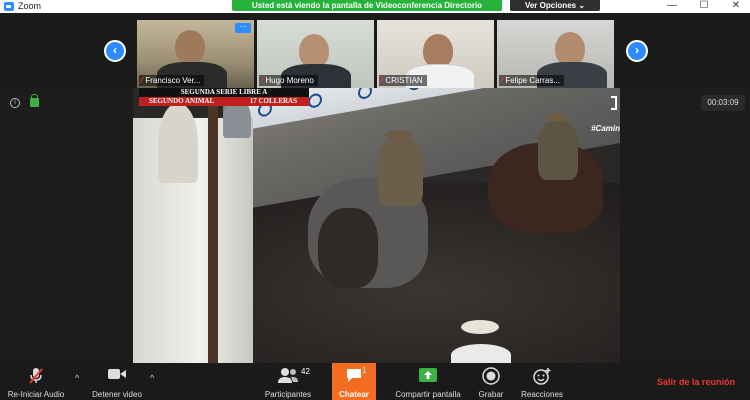 This screenshot has width=750, height=400. I want to click on chat-label: Chatear, so click(354, 394).